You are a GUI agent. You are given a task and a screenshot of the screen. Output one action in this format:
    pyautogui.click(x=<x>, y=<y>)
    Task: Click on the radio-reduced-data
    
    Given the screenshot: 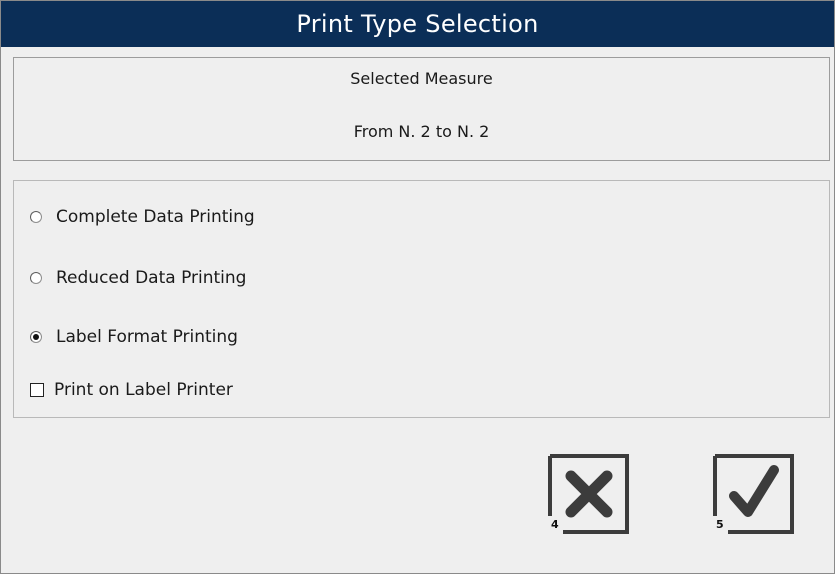 What is the action you would take?
    pyautogui.click(x=36, y=278)
    